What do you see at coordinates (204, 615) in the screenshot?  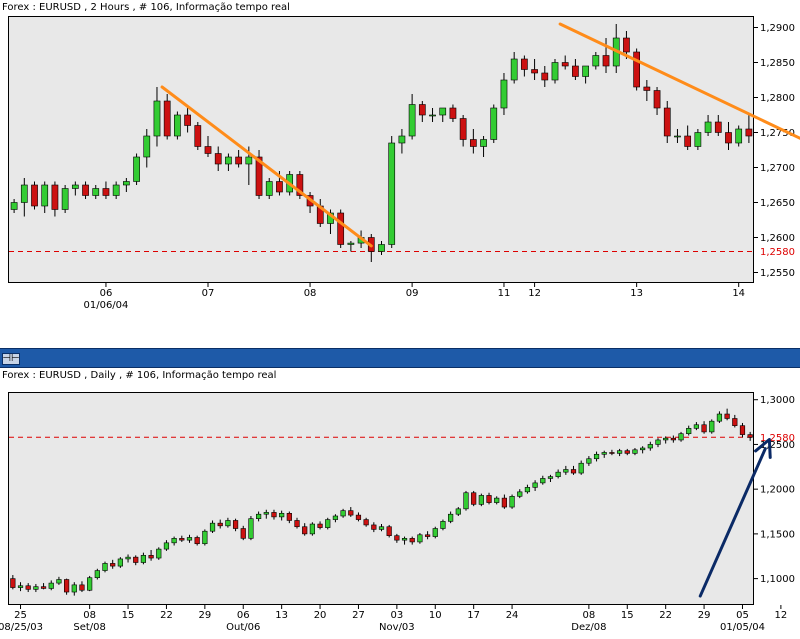 I see `x-tick-label: 29` at bounding box center [204, 615].